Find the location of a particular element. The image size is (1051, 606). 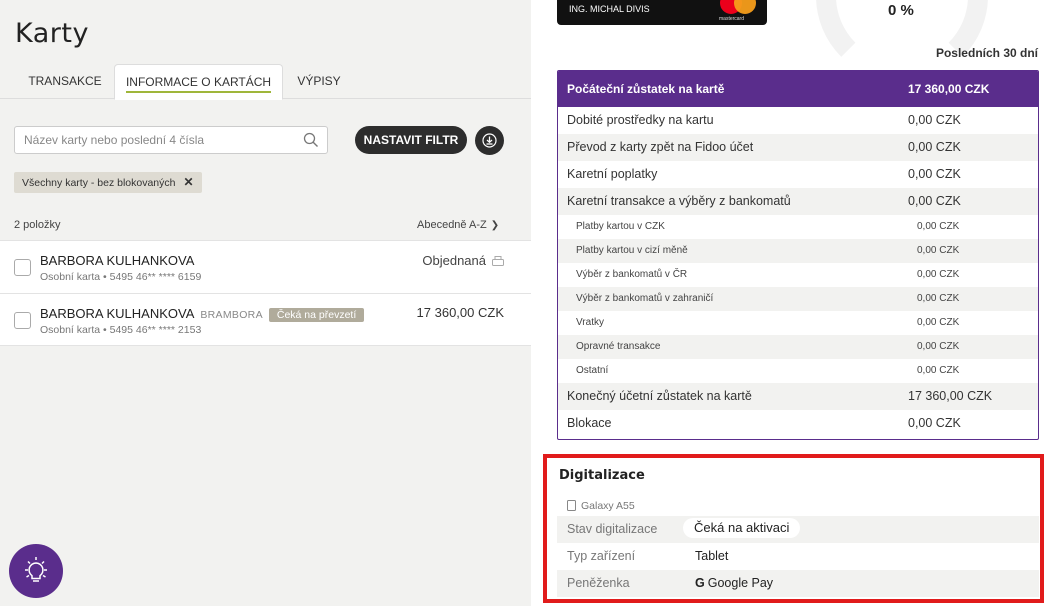

printer-icon is located at coordinates (498, 261).